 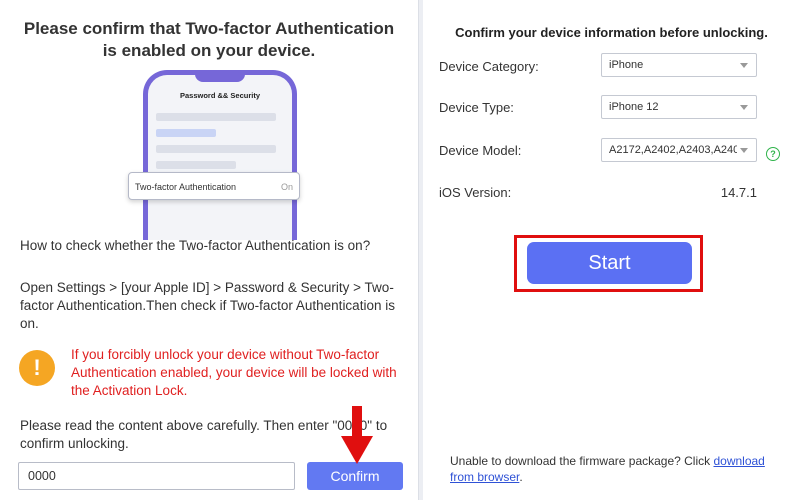 I want to click on device-model-label: Device Model:, so click(x=480, y=150).